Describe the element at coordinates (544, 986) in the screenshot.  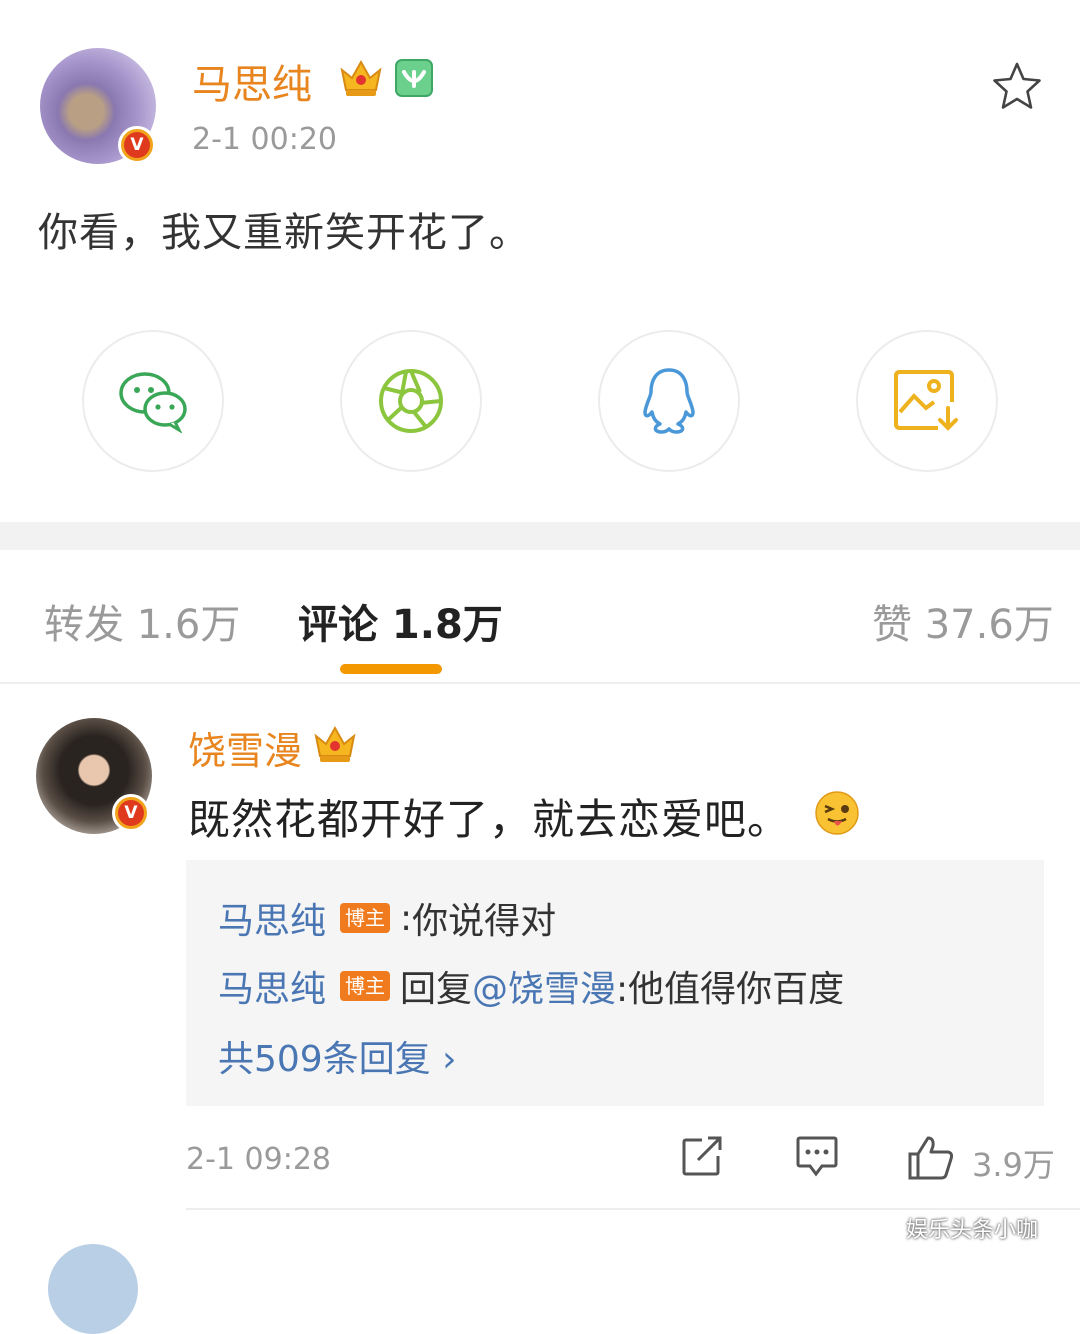
I see `reply-mention: @饶雪漫` at that location.